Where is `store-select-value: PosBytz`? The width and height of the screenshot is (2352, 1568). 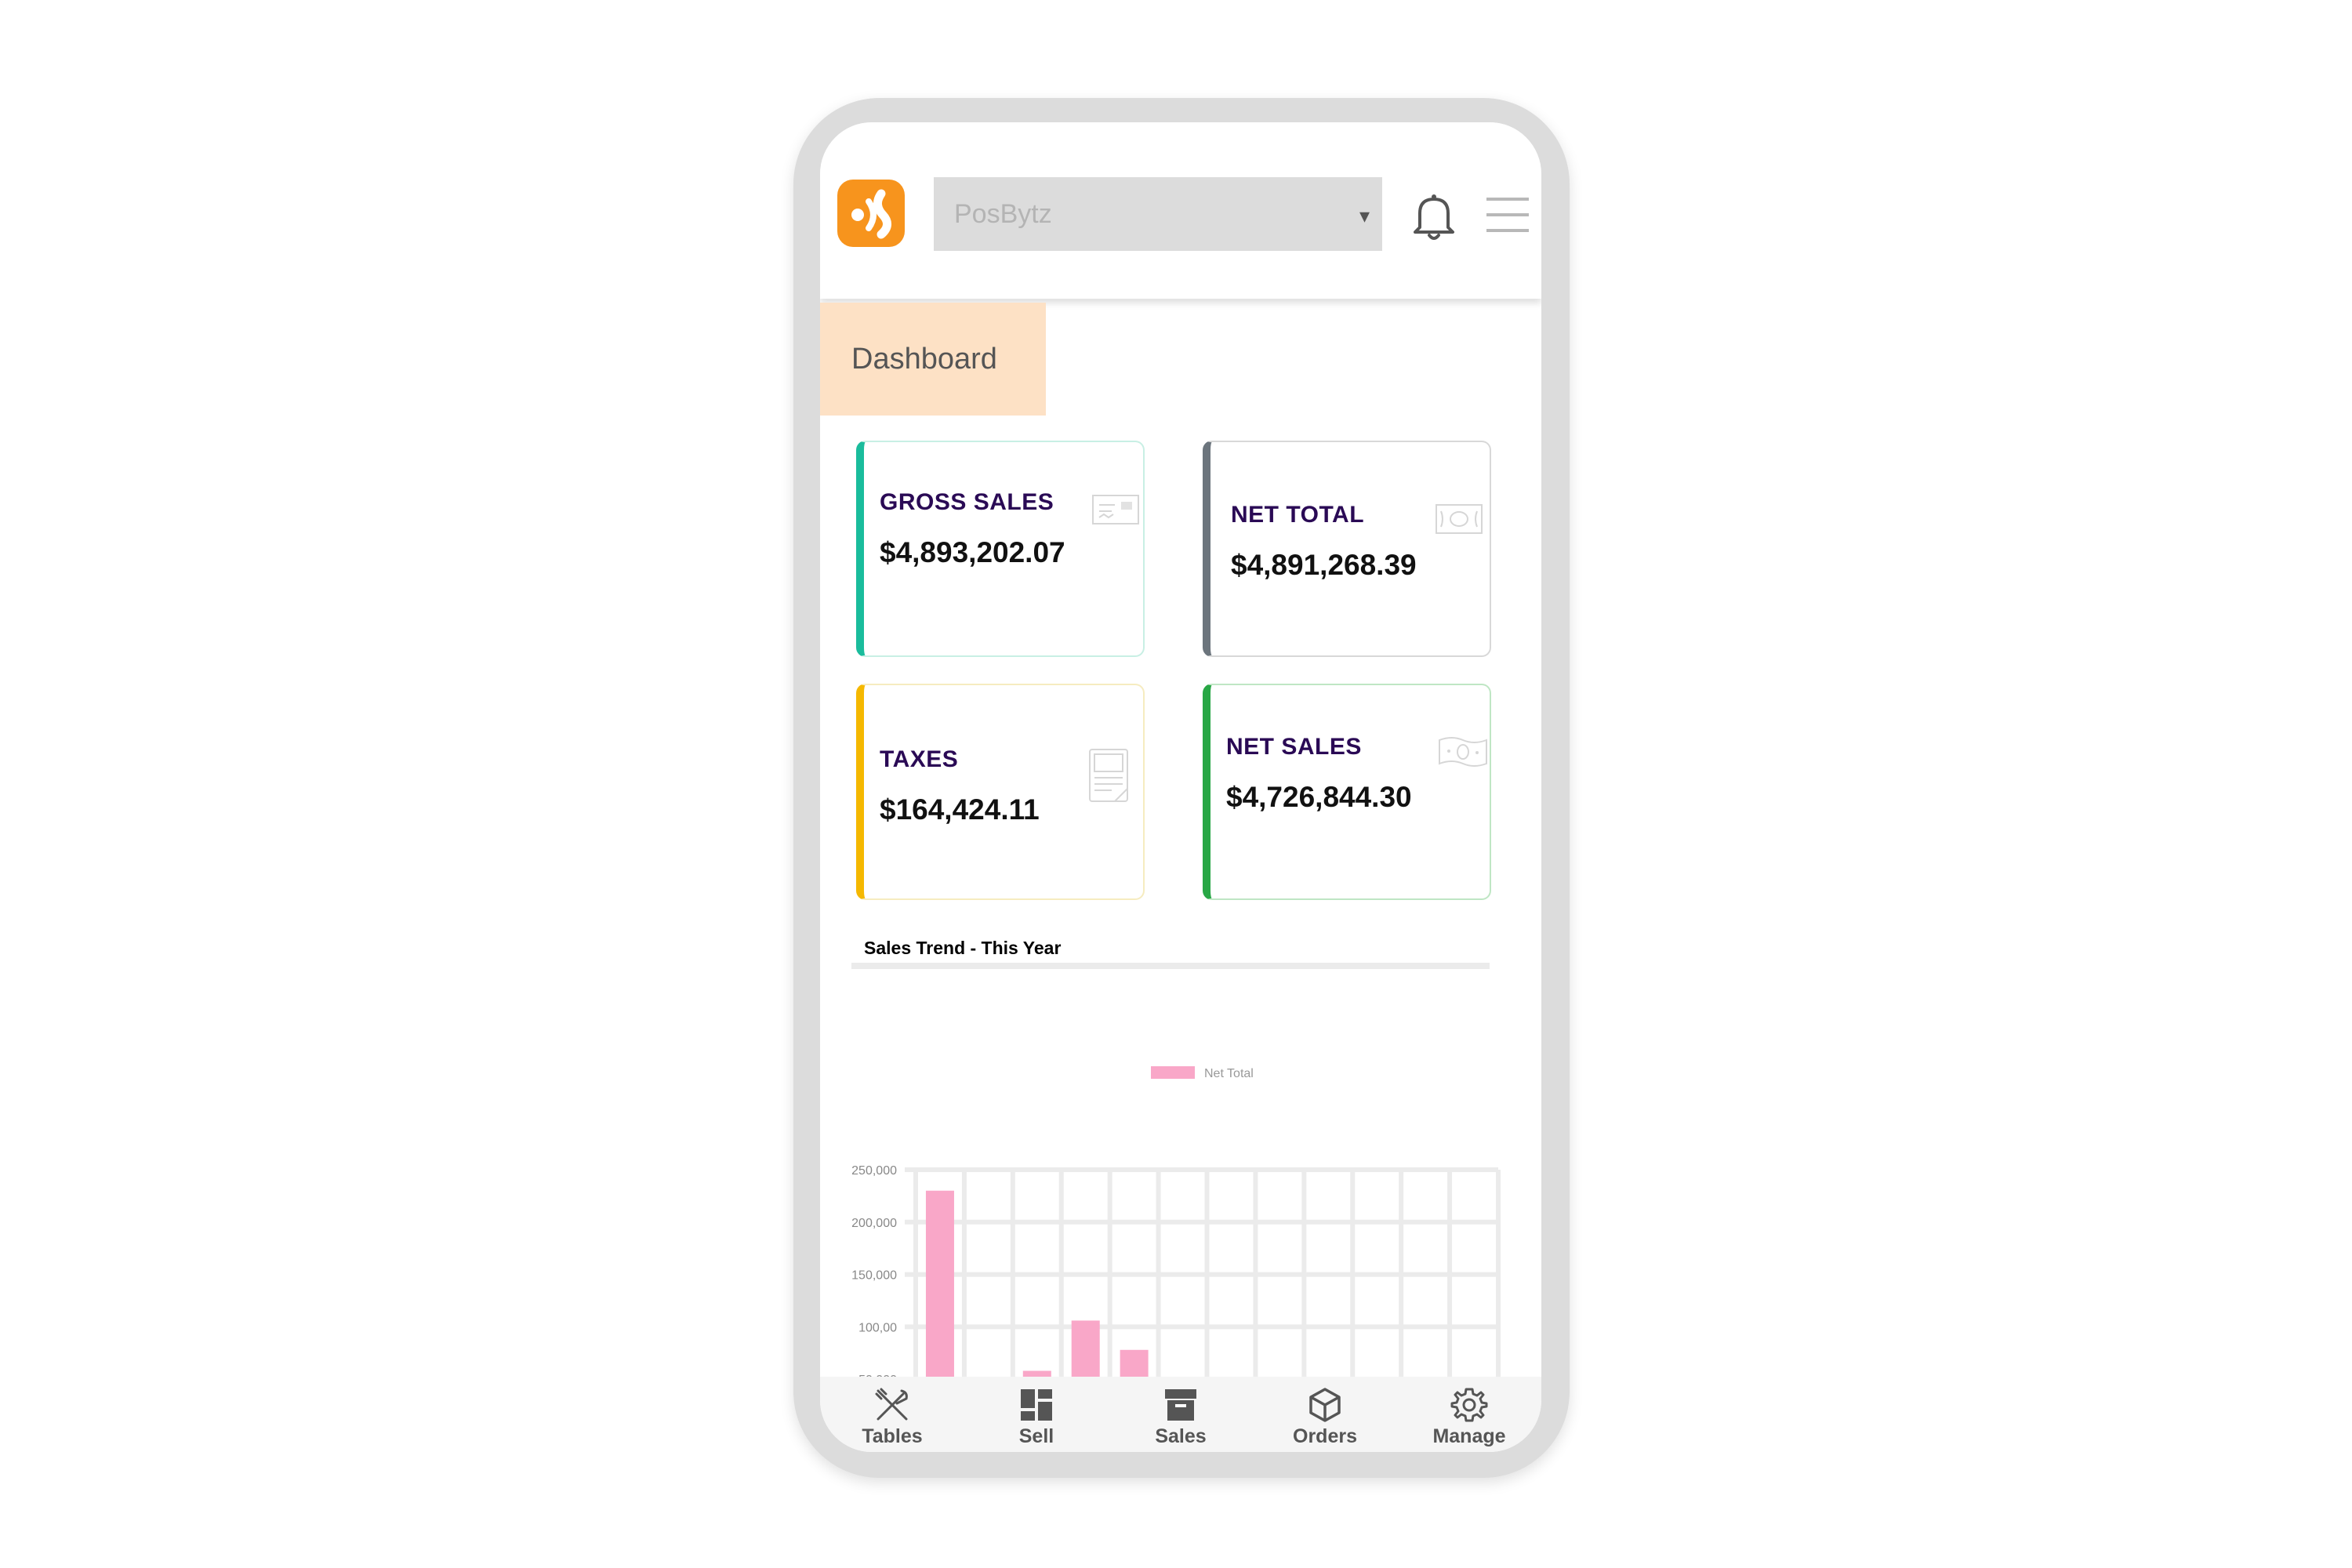
store-select-value: PosBytz is located at coordinates (1003, 213).